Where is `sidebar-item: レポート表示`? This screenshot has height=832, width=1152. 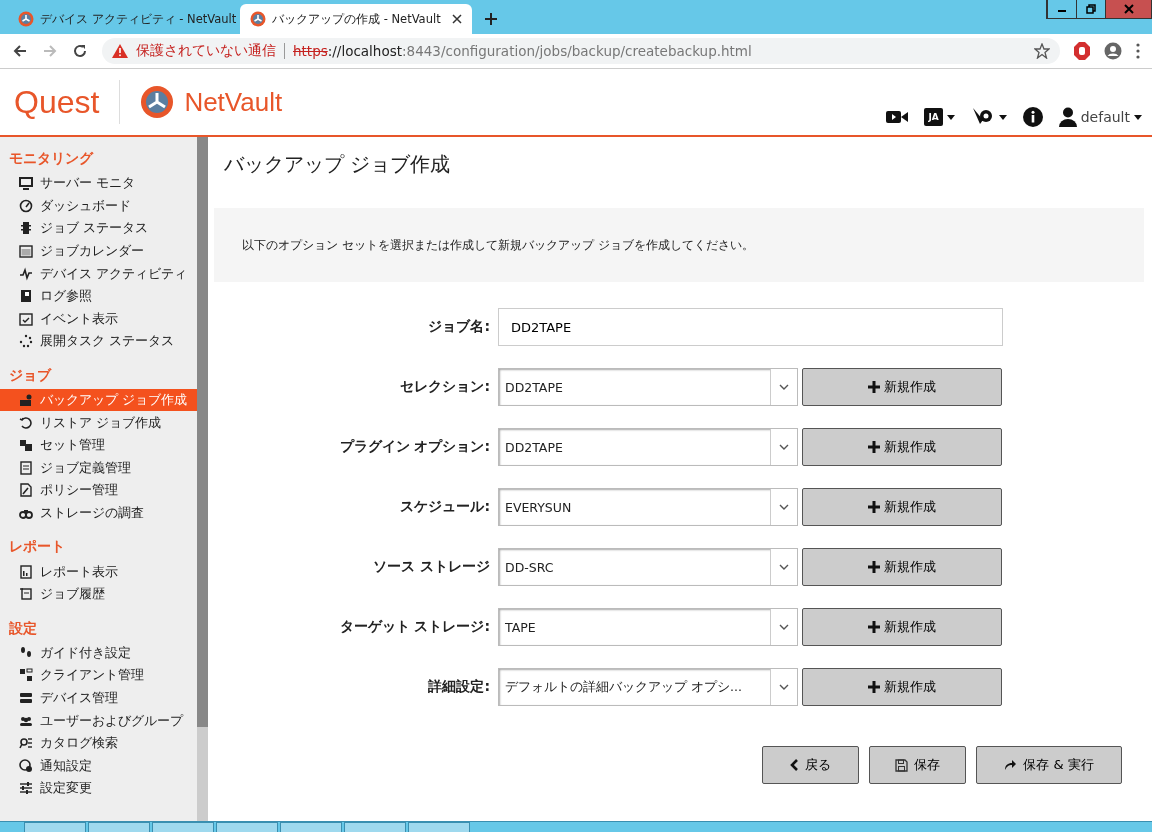
sidebar-item: レポート表示 is located at coordinates (98, 571).